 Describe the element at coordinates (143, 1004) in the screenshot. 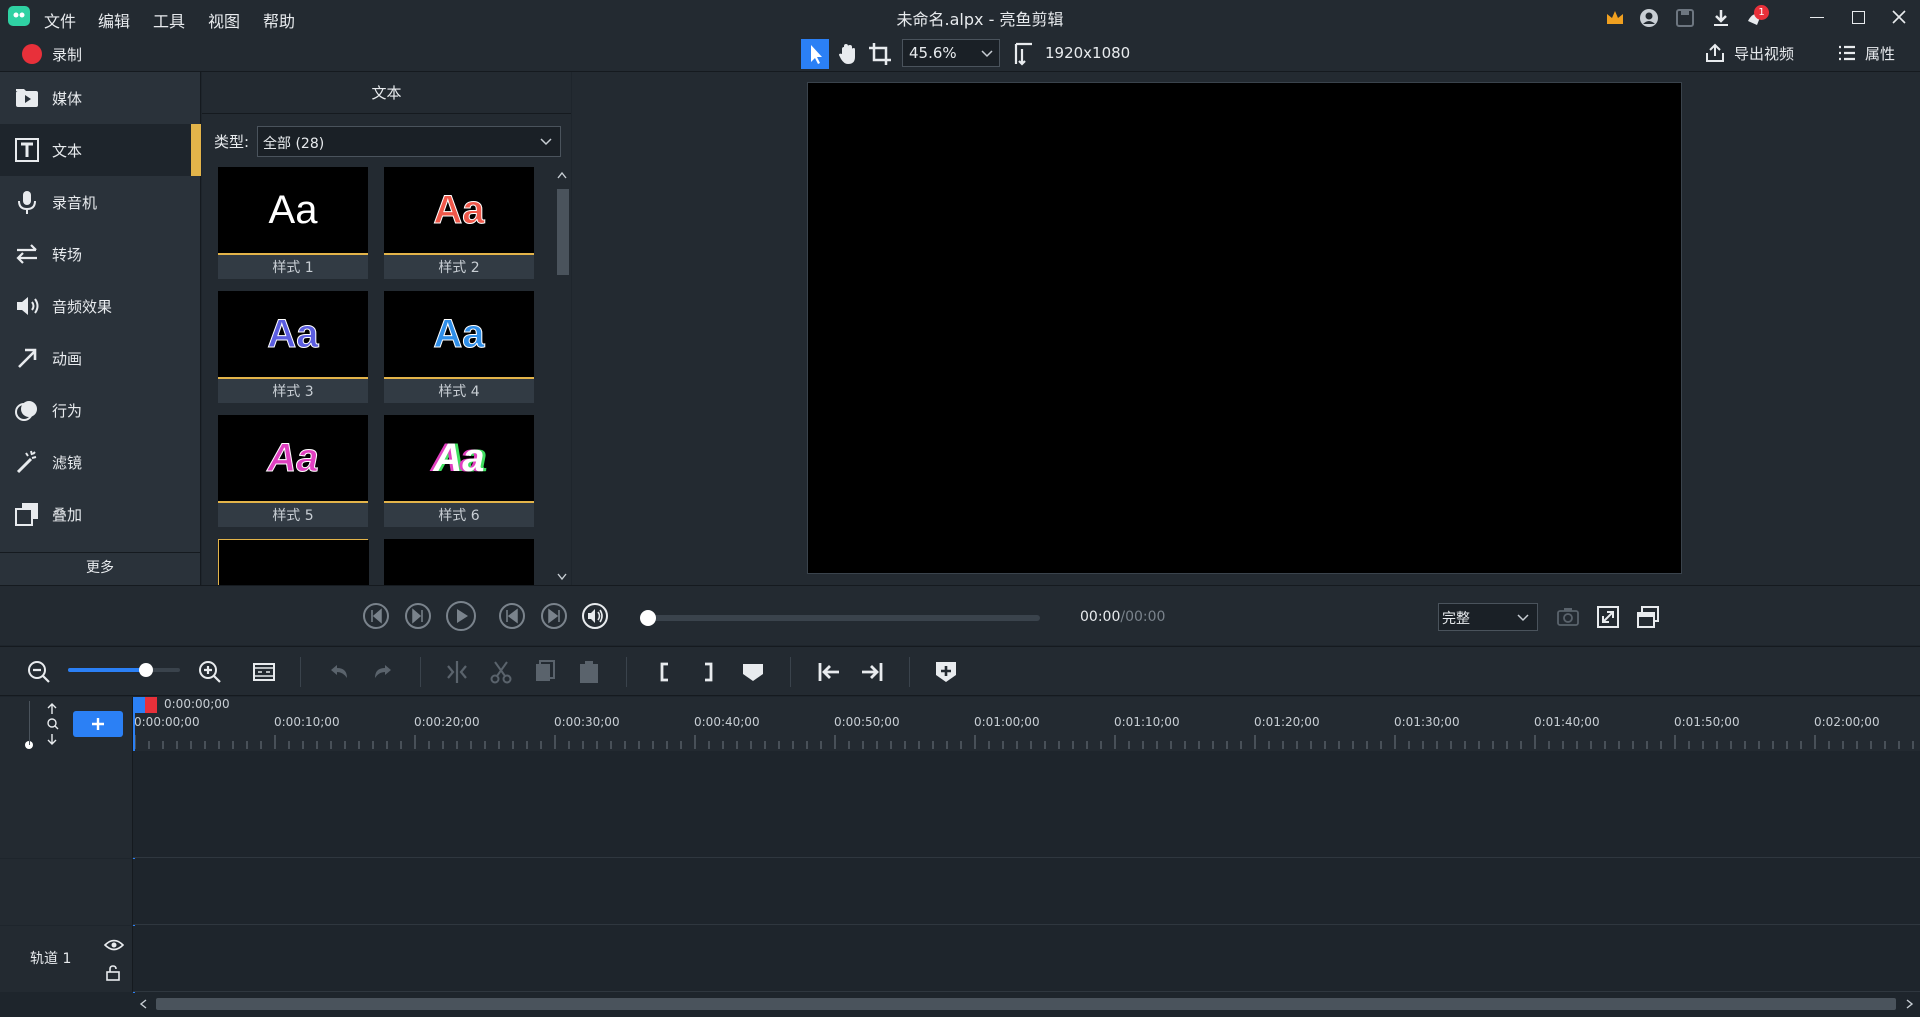

I see `scroll-left-icon` at that location.